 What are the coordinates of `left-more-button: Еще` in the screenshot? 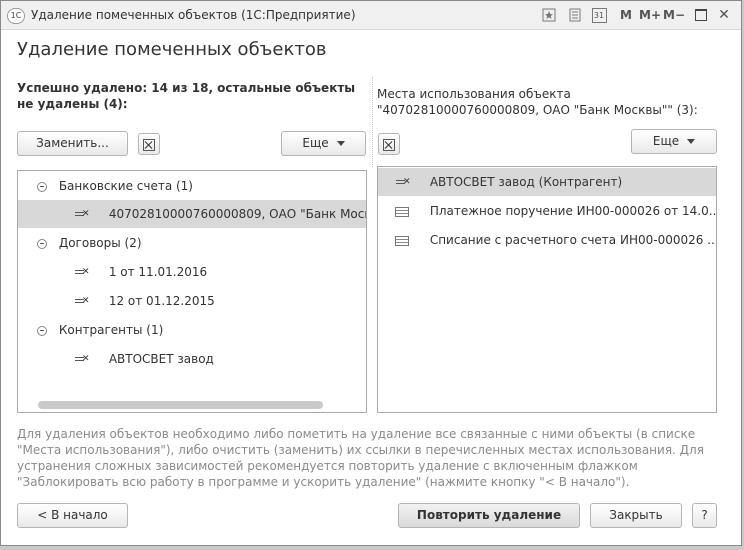 It's located at (323, 143).